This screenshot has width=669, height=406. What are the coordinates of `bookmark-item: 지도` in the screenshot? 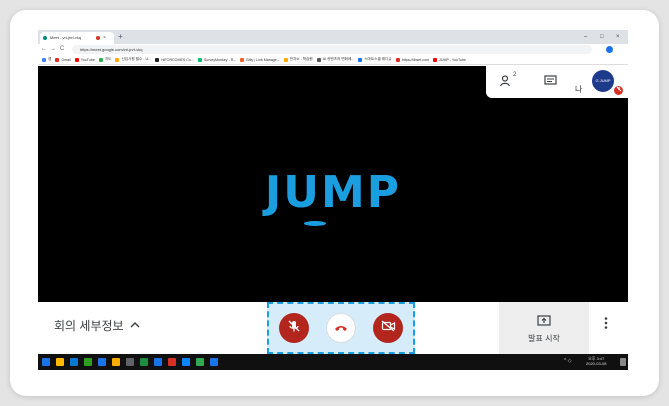 It's located at (105, 59).